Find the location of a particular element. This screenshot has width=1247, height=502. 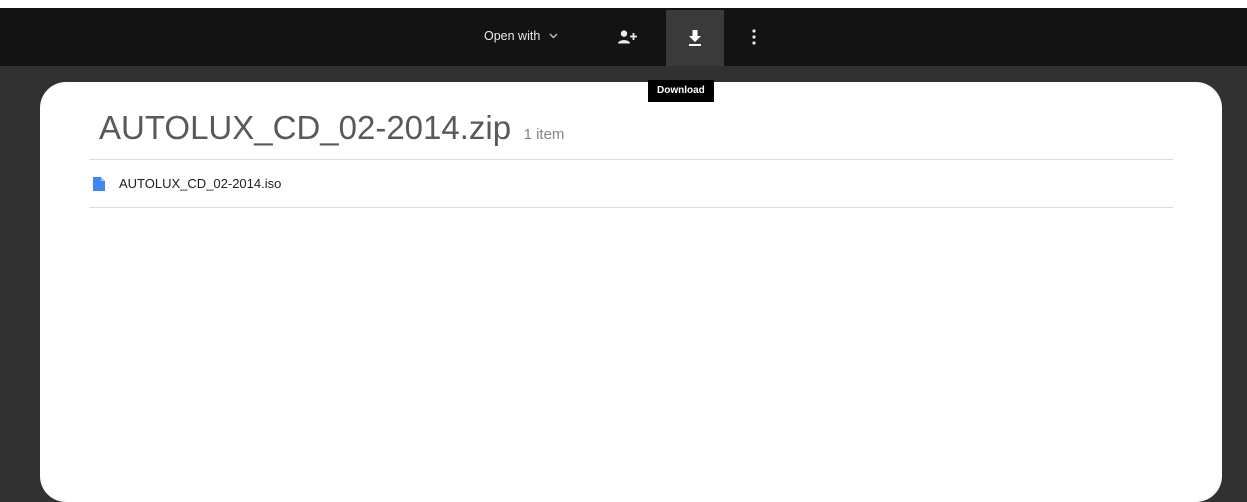

divider is located at coordinates (631, 207).